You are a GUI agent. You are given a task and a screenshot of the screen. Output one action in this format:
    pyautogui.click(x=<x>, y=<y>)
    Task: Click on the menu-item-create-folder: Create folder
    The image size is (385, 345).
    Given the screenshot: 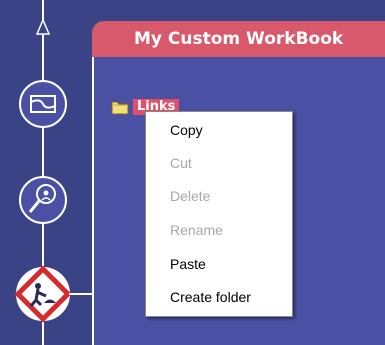 What is the action you would take?
    pyautogui.click(x=210, y=297)
    